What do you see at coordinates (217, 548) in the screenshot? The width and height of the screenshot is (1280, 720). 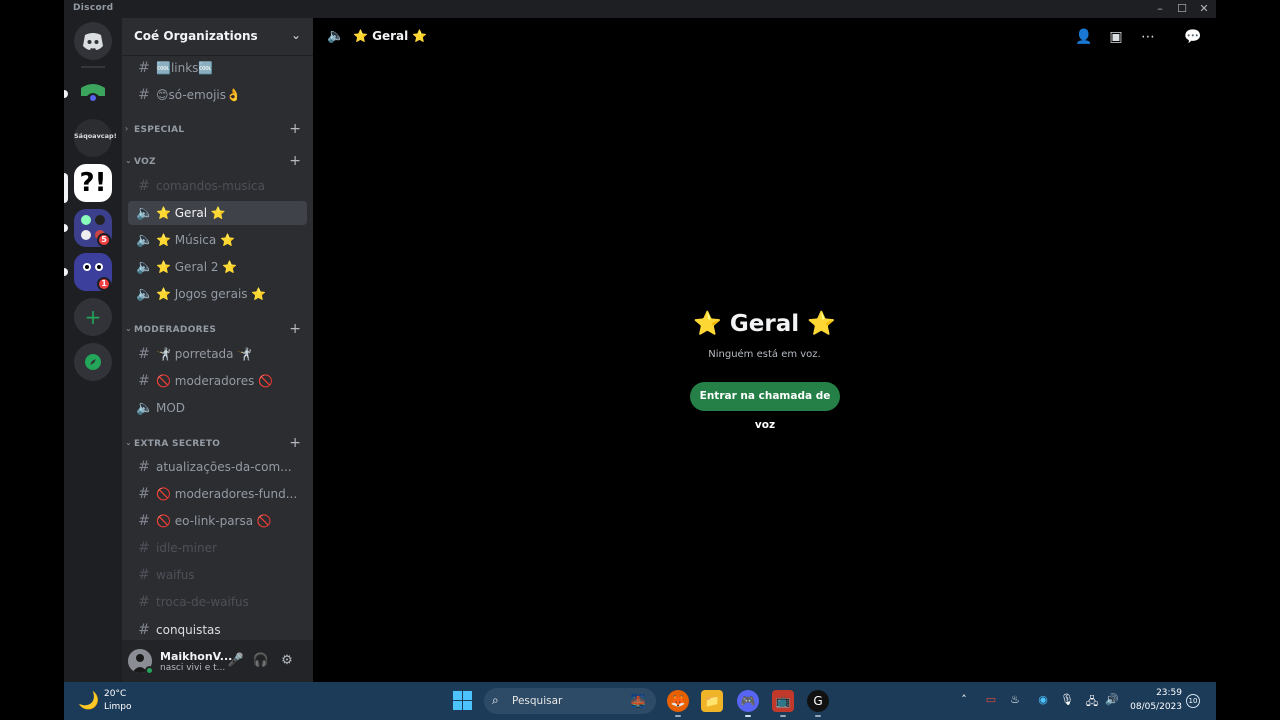 I see `channel-idle-miner: # idle-miner` at bounding box center [217, 548].